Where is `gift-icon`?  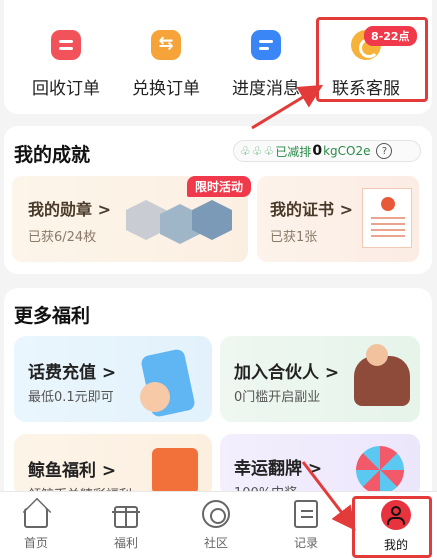 gift-icon is located at coordinates (126, 517).